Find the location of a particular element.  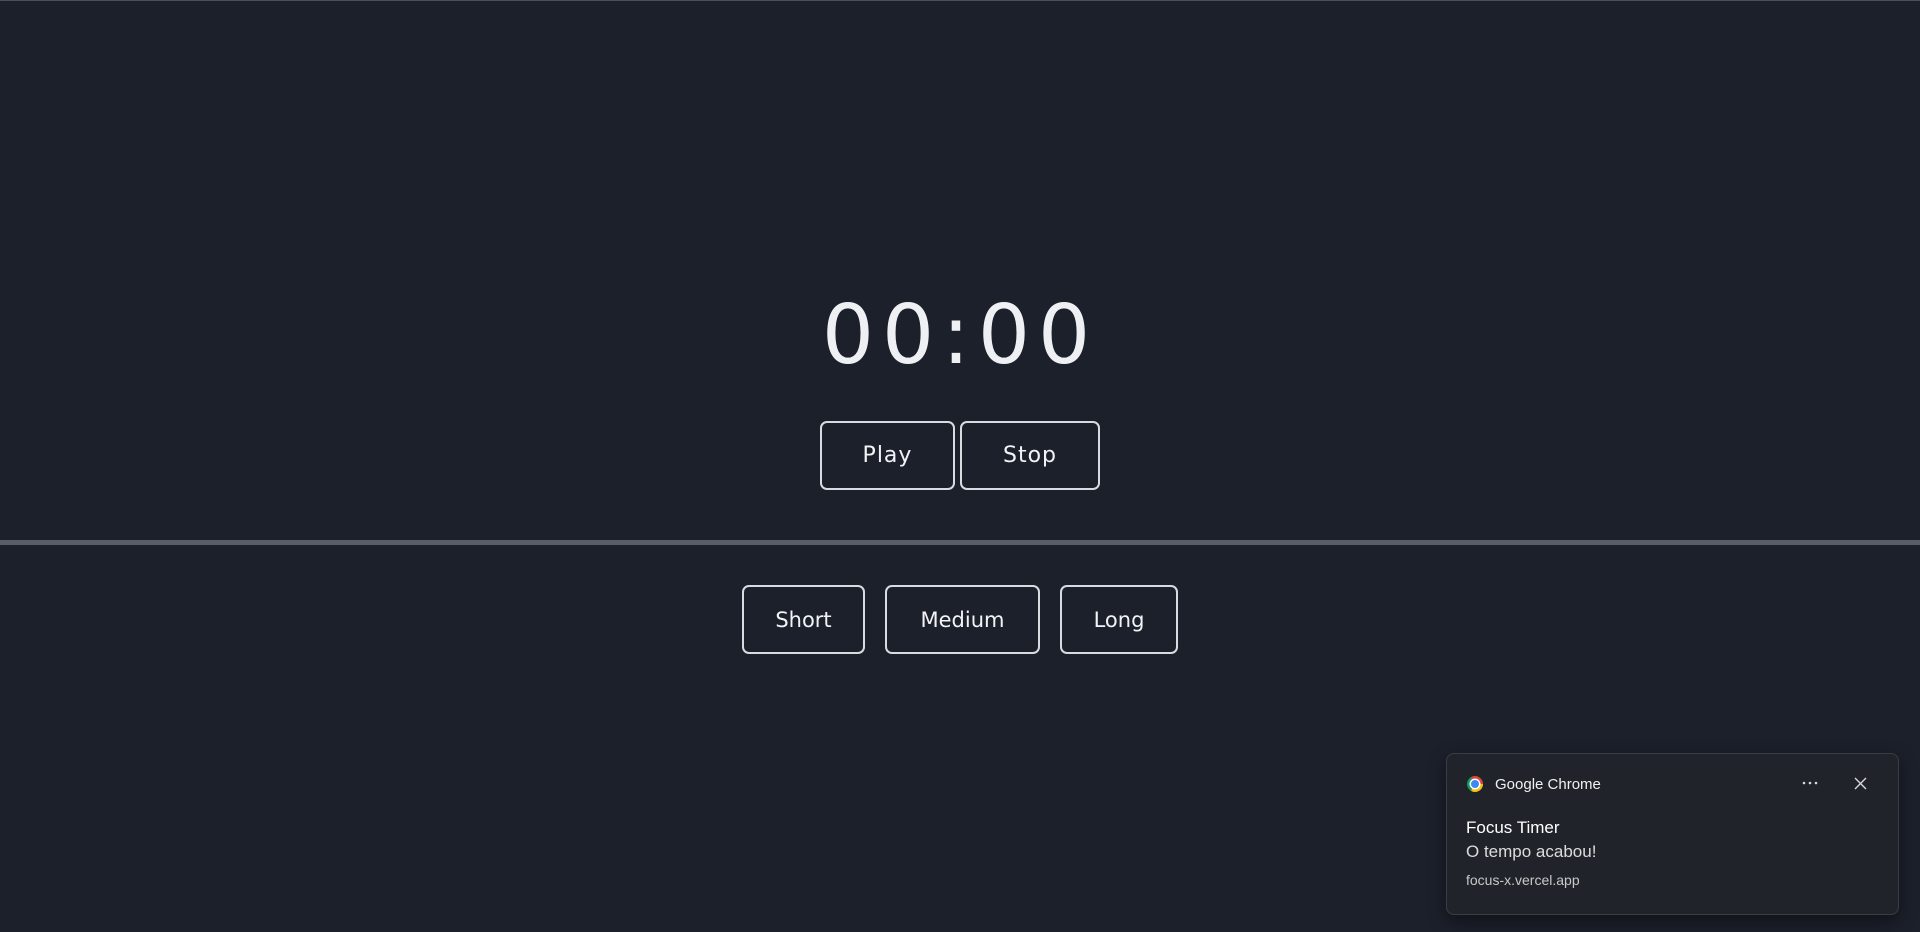

notification-source: focus-x.vercel.app is located at coordinates (1523, 880).